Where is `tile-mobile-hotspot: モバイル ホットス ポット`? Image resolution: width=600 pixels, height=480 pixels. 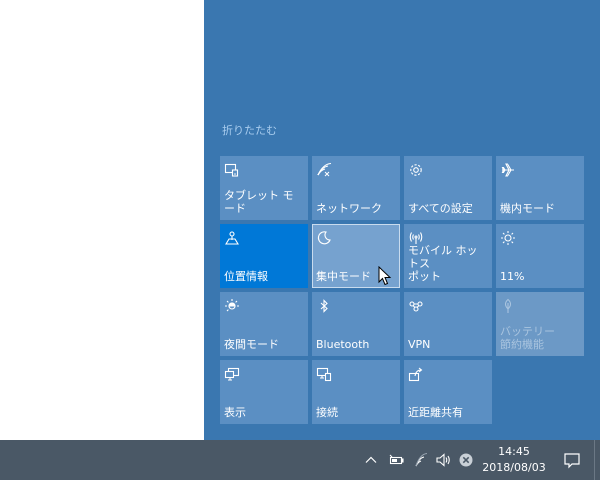
tile-mobile-hotspot: モバイル ホットス ポット is located at coordinates (448, 256).